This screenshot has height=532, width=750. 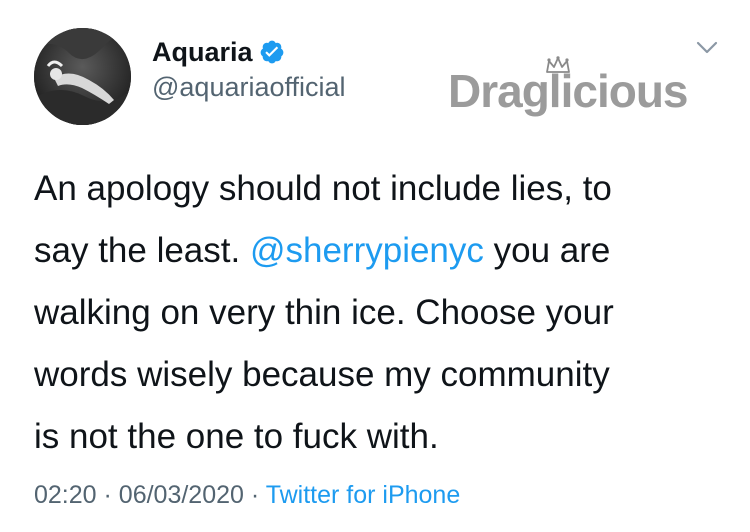 I want to click on tweet-metadata: 02:20 · 06/03/2020 · Twitter for iPhone, so click(x=247, y=495).